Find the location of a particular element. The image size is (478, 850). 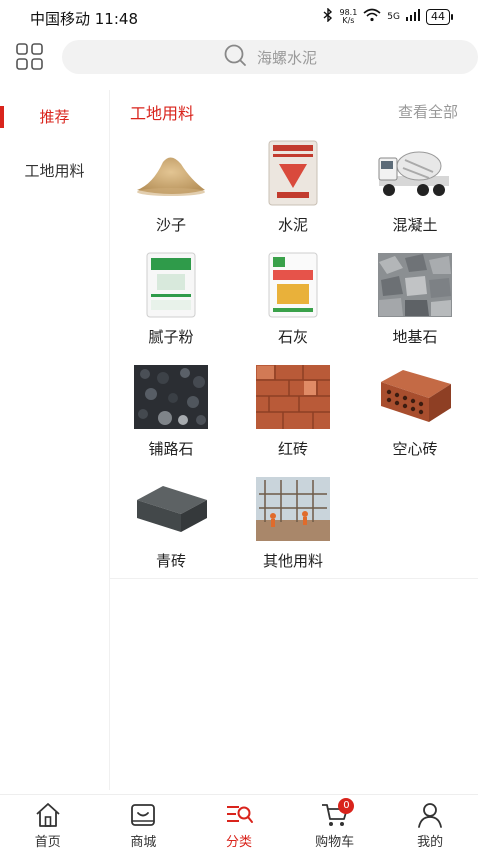

section-divider is located at coordinates (294, 578).